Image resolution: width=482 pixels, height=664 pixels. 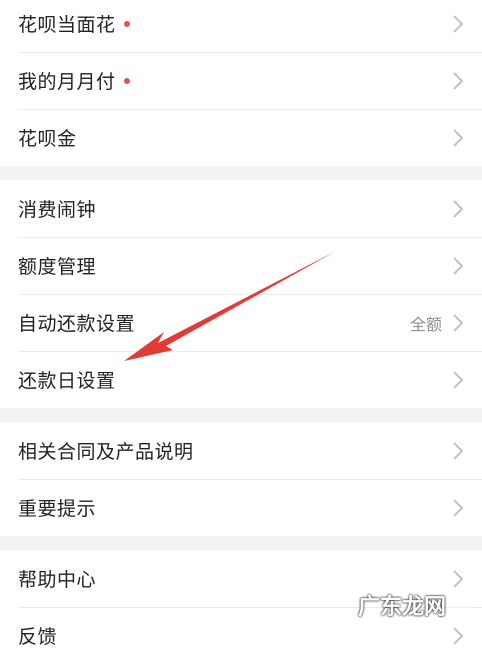 What do you see at coordinates (241, 379) in the screenshot?
I see `list-item-repay-day: 还款日设置` at bounding box center [241, 379].